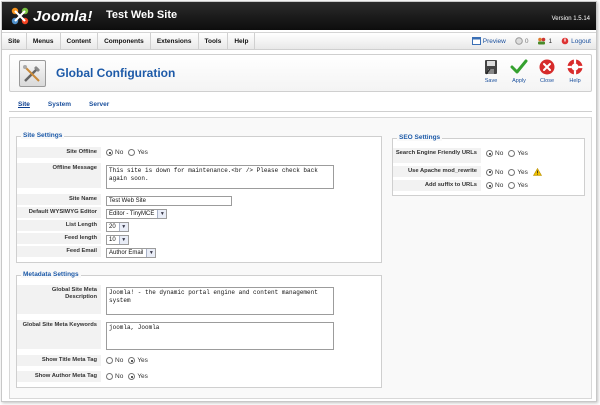 Image resolution: width=600 pixels, height=405 pixels. Describe the element at coordinates (300, 105) in the screenshot. I see `settings-tabs: Site System Server` at that location.